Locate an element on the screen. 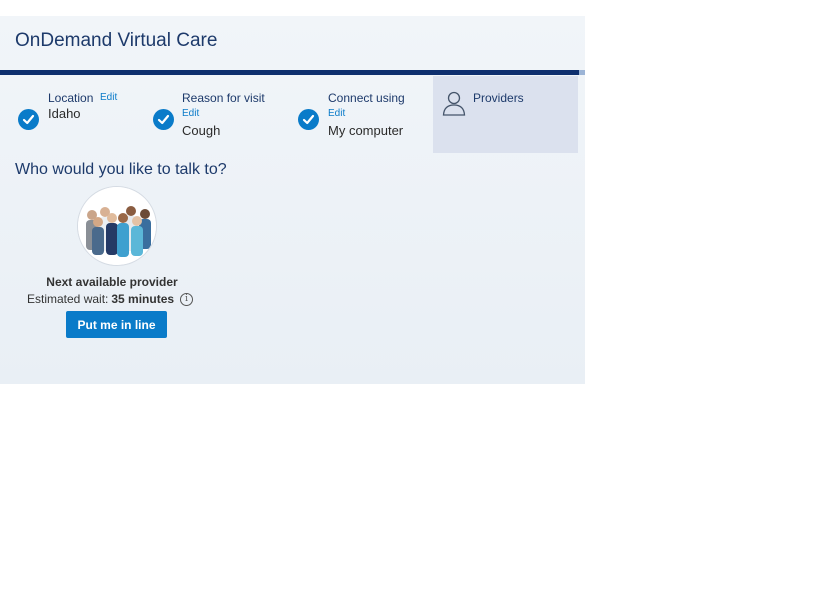  info-icon: i is located at coordinates (187, 299).